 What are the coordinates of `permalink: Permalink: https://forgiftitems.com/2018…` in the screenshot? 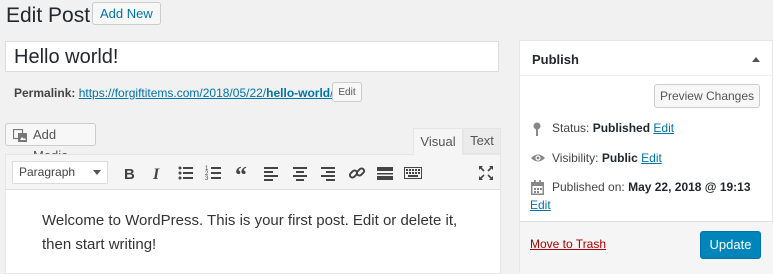 It's located at (173, 93).